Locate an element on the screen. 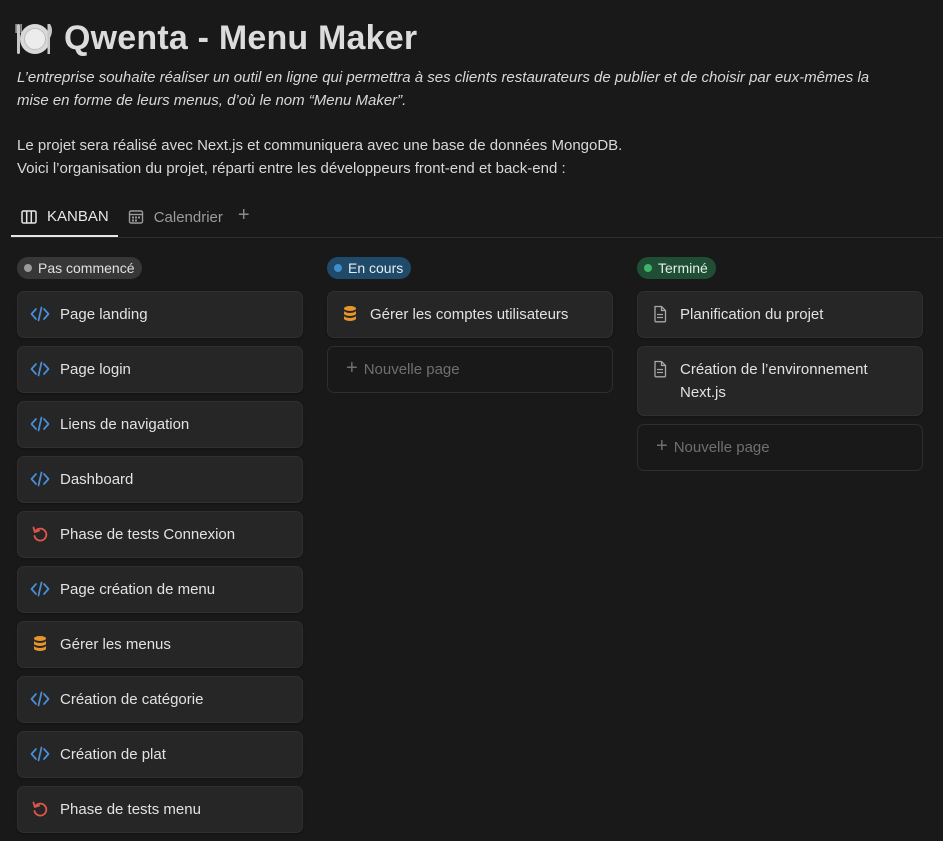  status-label: En cours is located at coordinates (376, 268).